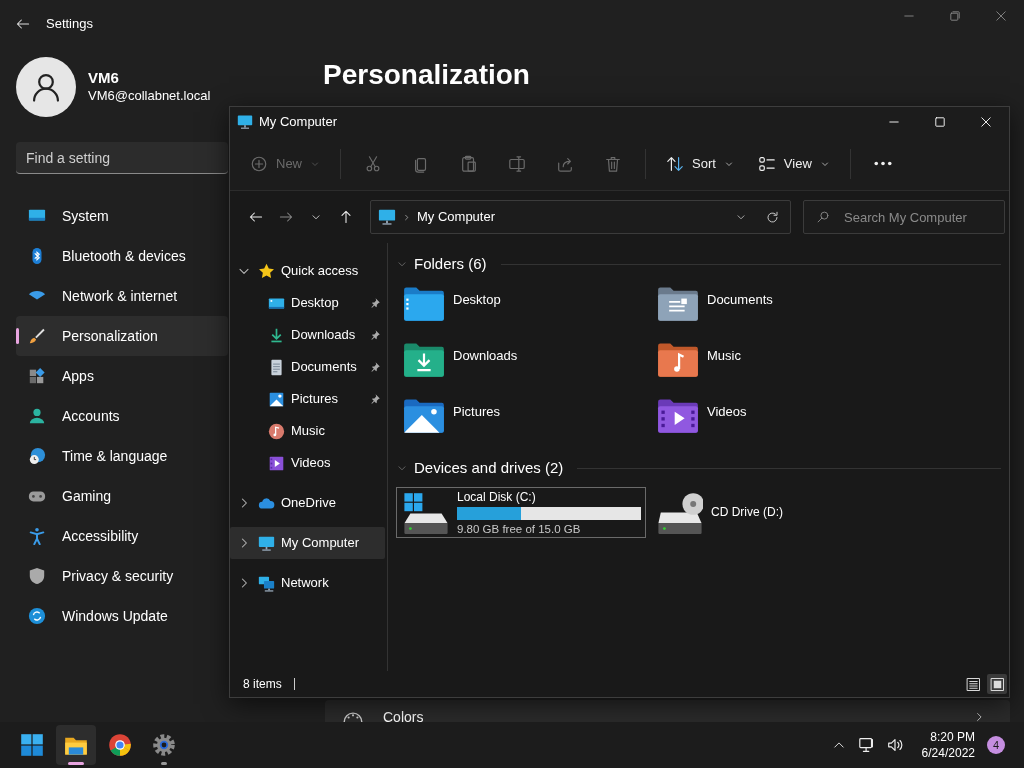 The height and width of the screenshot is (768, 1024). What do you see at coordinates (955, 16) in the screenshot?
I see `restore-icon` at bounding box center [955, 16].